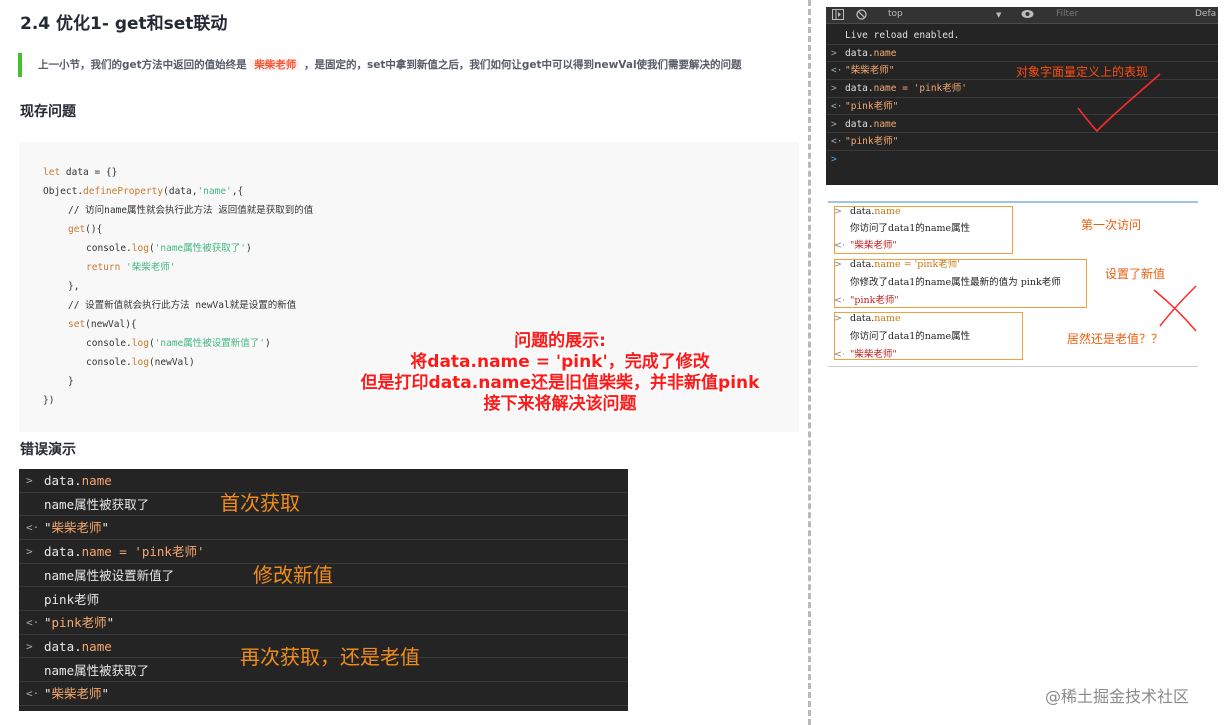 The width and height of the screenshot is (1227, 725). I want to click on hand-drawn-marks, so click(1137, 202).